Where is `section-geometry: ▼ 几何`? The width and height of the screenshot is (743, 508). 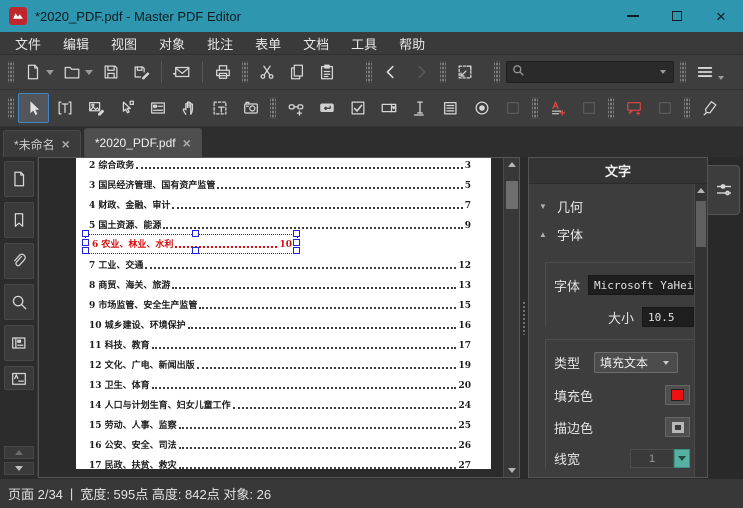 section-geometry: ▼ 几何 is located at coordinates (616, 206).